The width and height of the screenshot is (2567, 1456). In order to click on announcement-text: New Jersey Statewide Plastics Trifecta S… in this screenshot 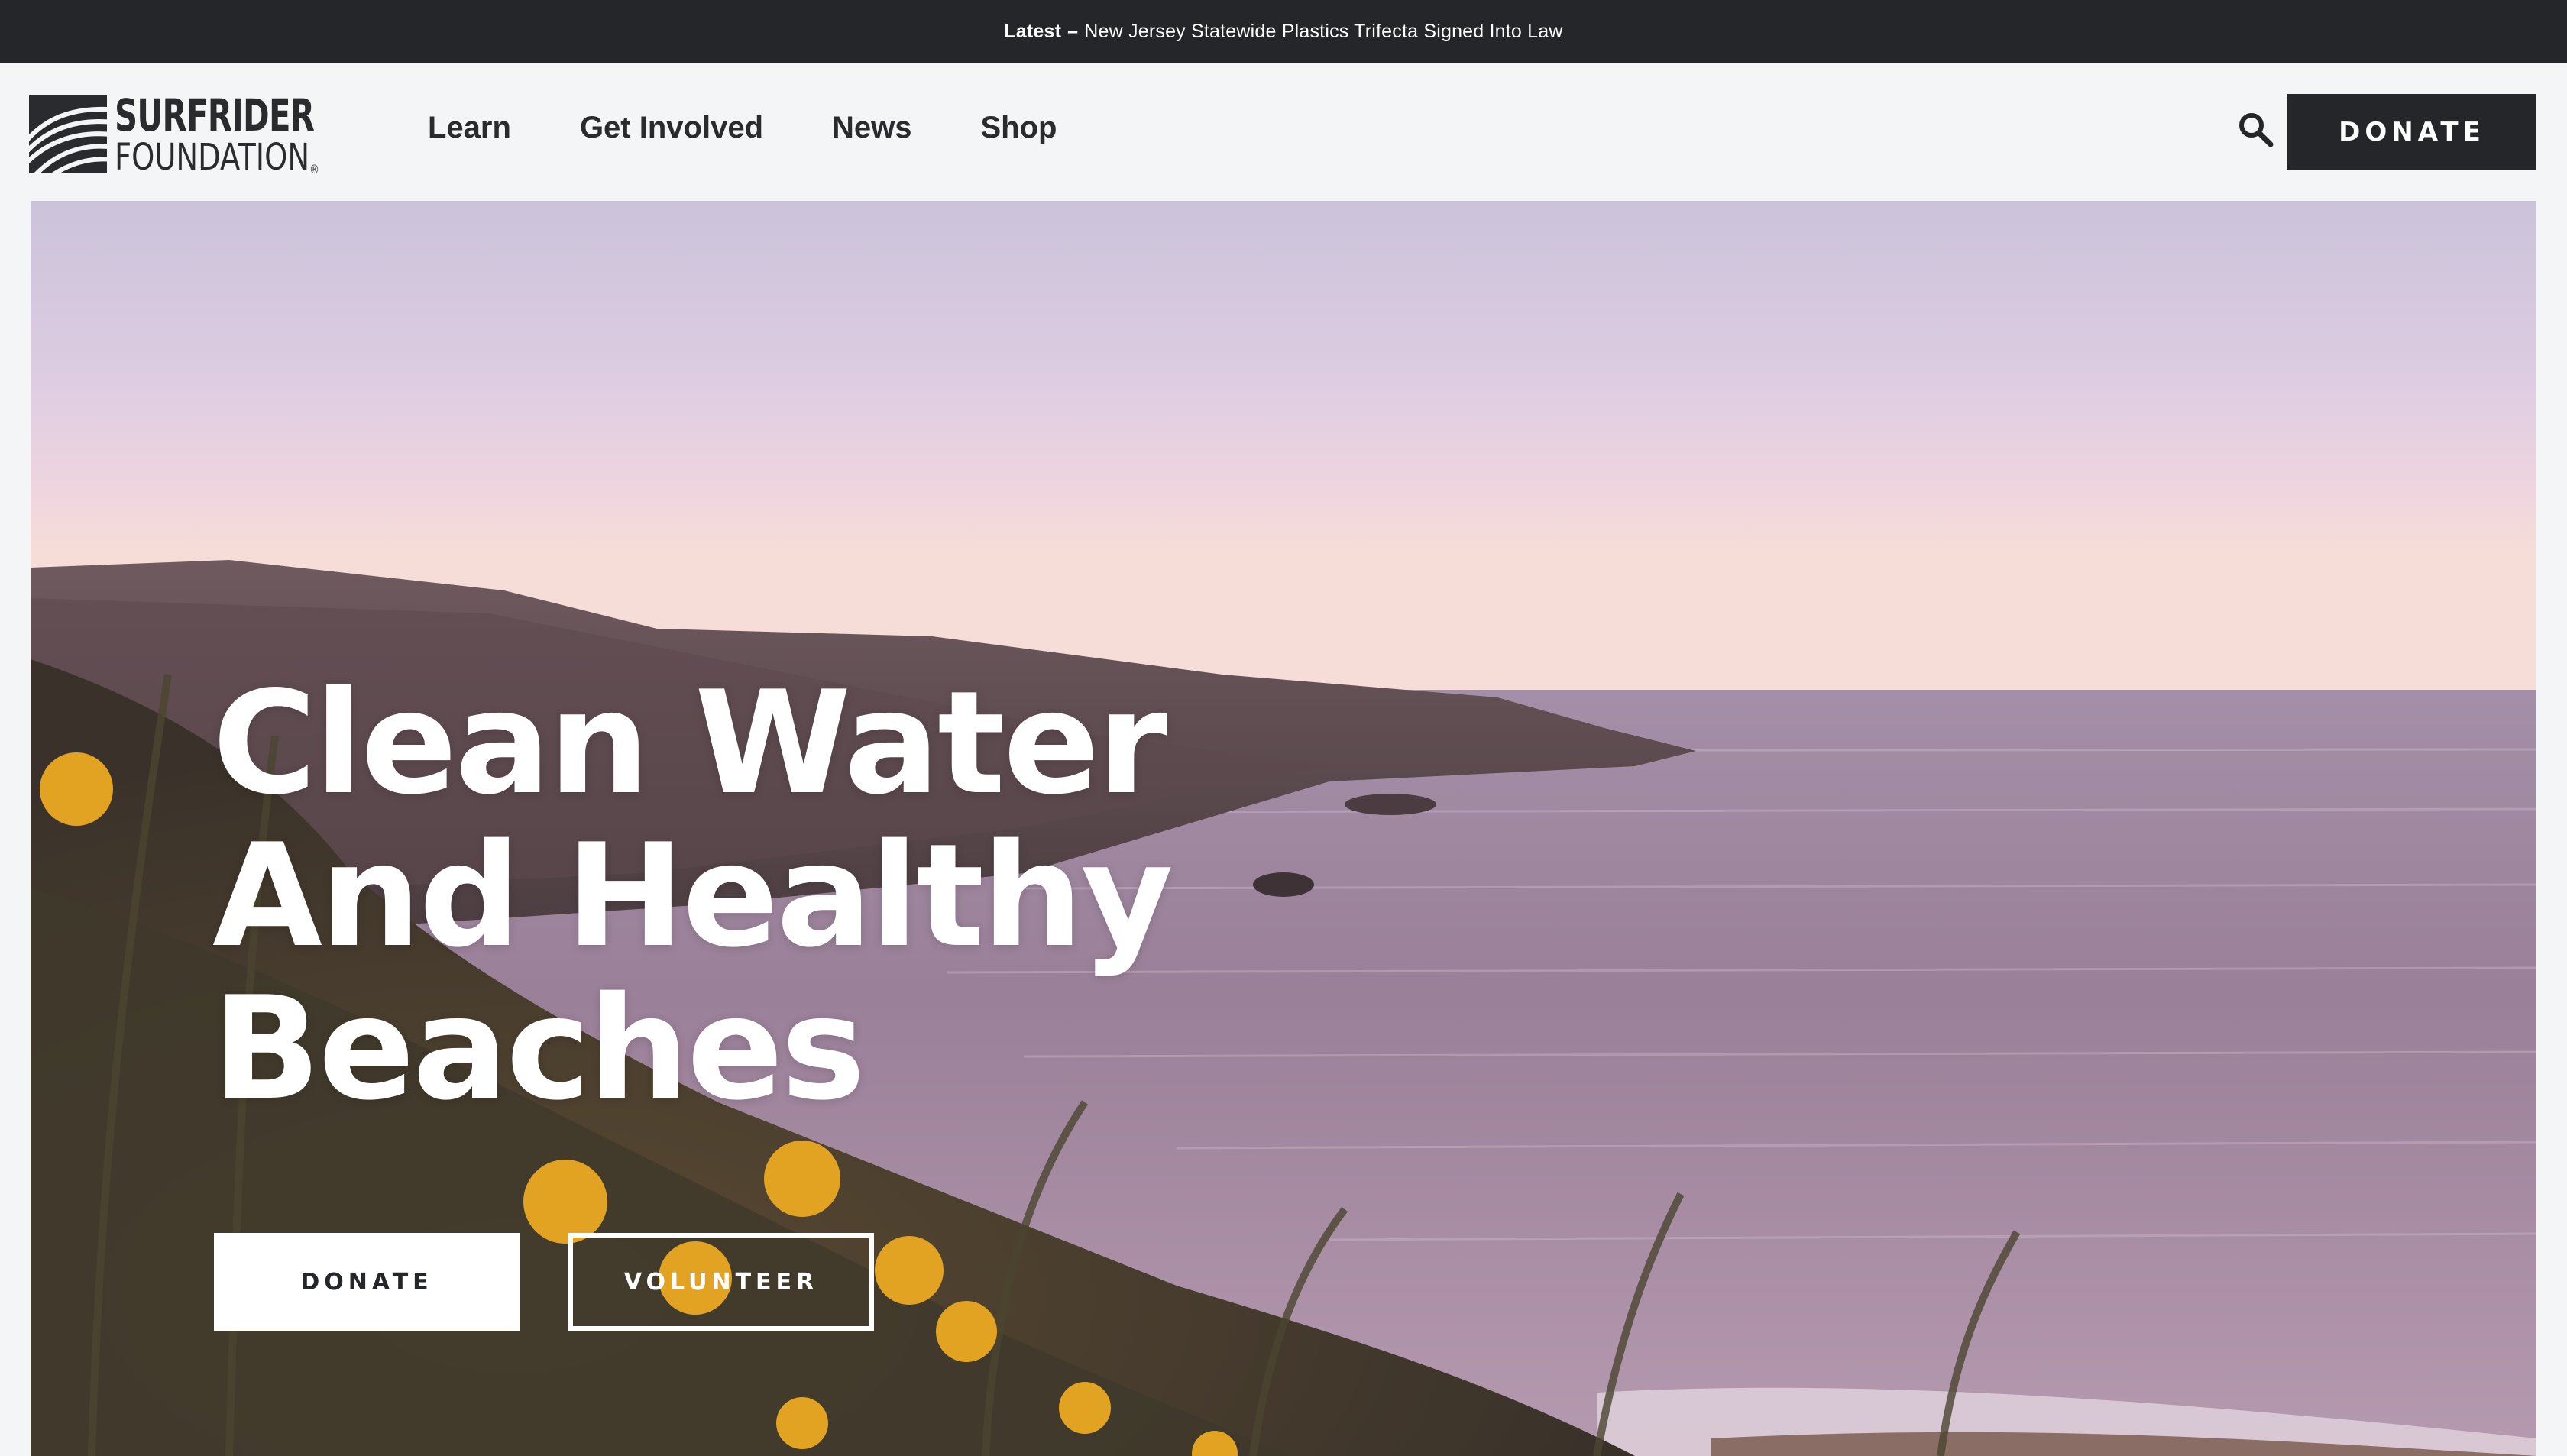, I will do `click(1323, 32)`.